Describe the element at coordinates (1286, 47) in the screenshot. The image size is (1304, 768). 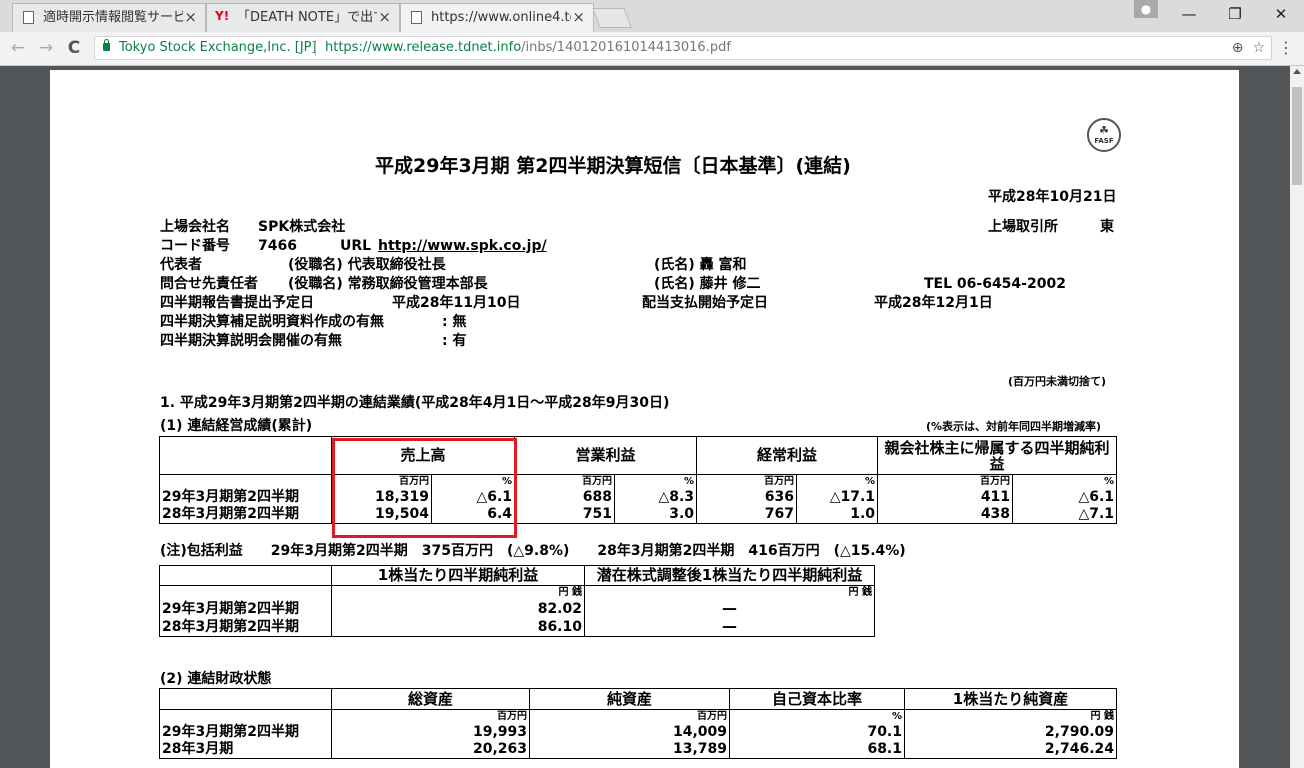
I see `menu-icon: ⋮` at that location.